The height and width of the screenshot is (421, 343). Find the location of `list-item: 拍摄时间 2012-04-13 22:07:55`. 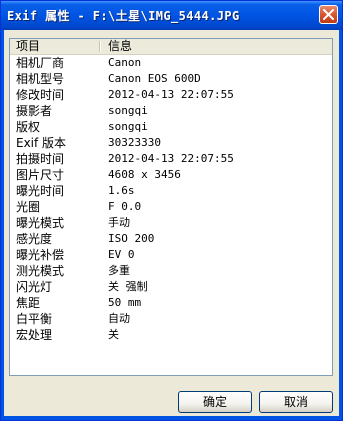

list-item: 拍摄时间 2012-04-13 22:07:55 is located at coordinates (171, 159).